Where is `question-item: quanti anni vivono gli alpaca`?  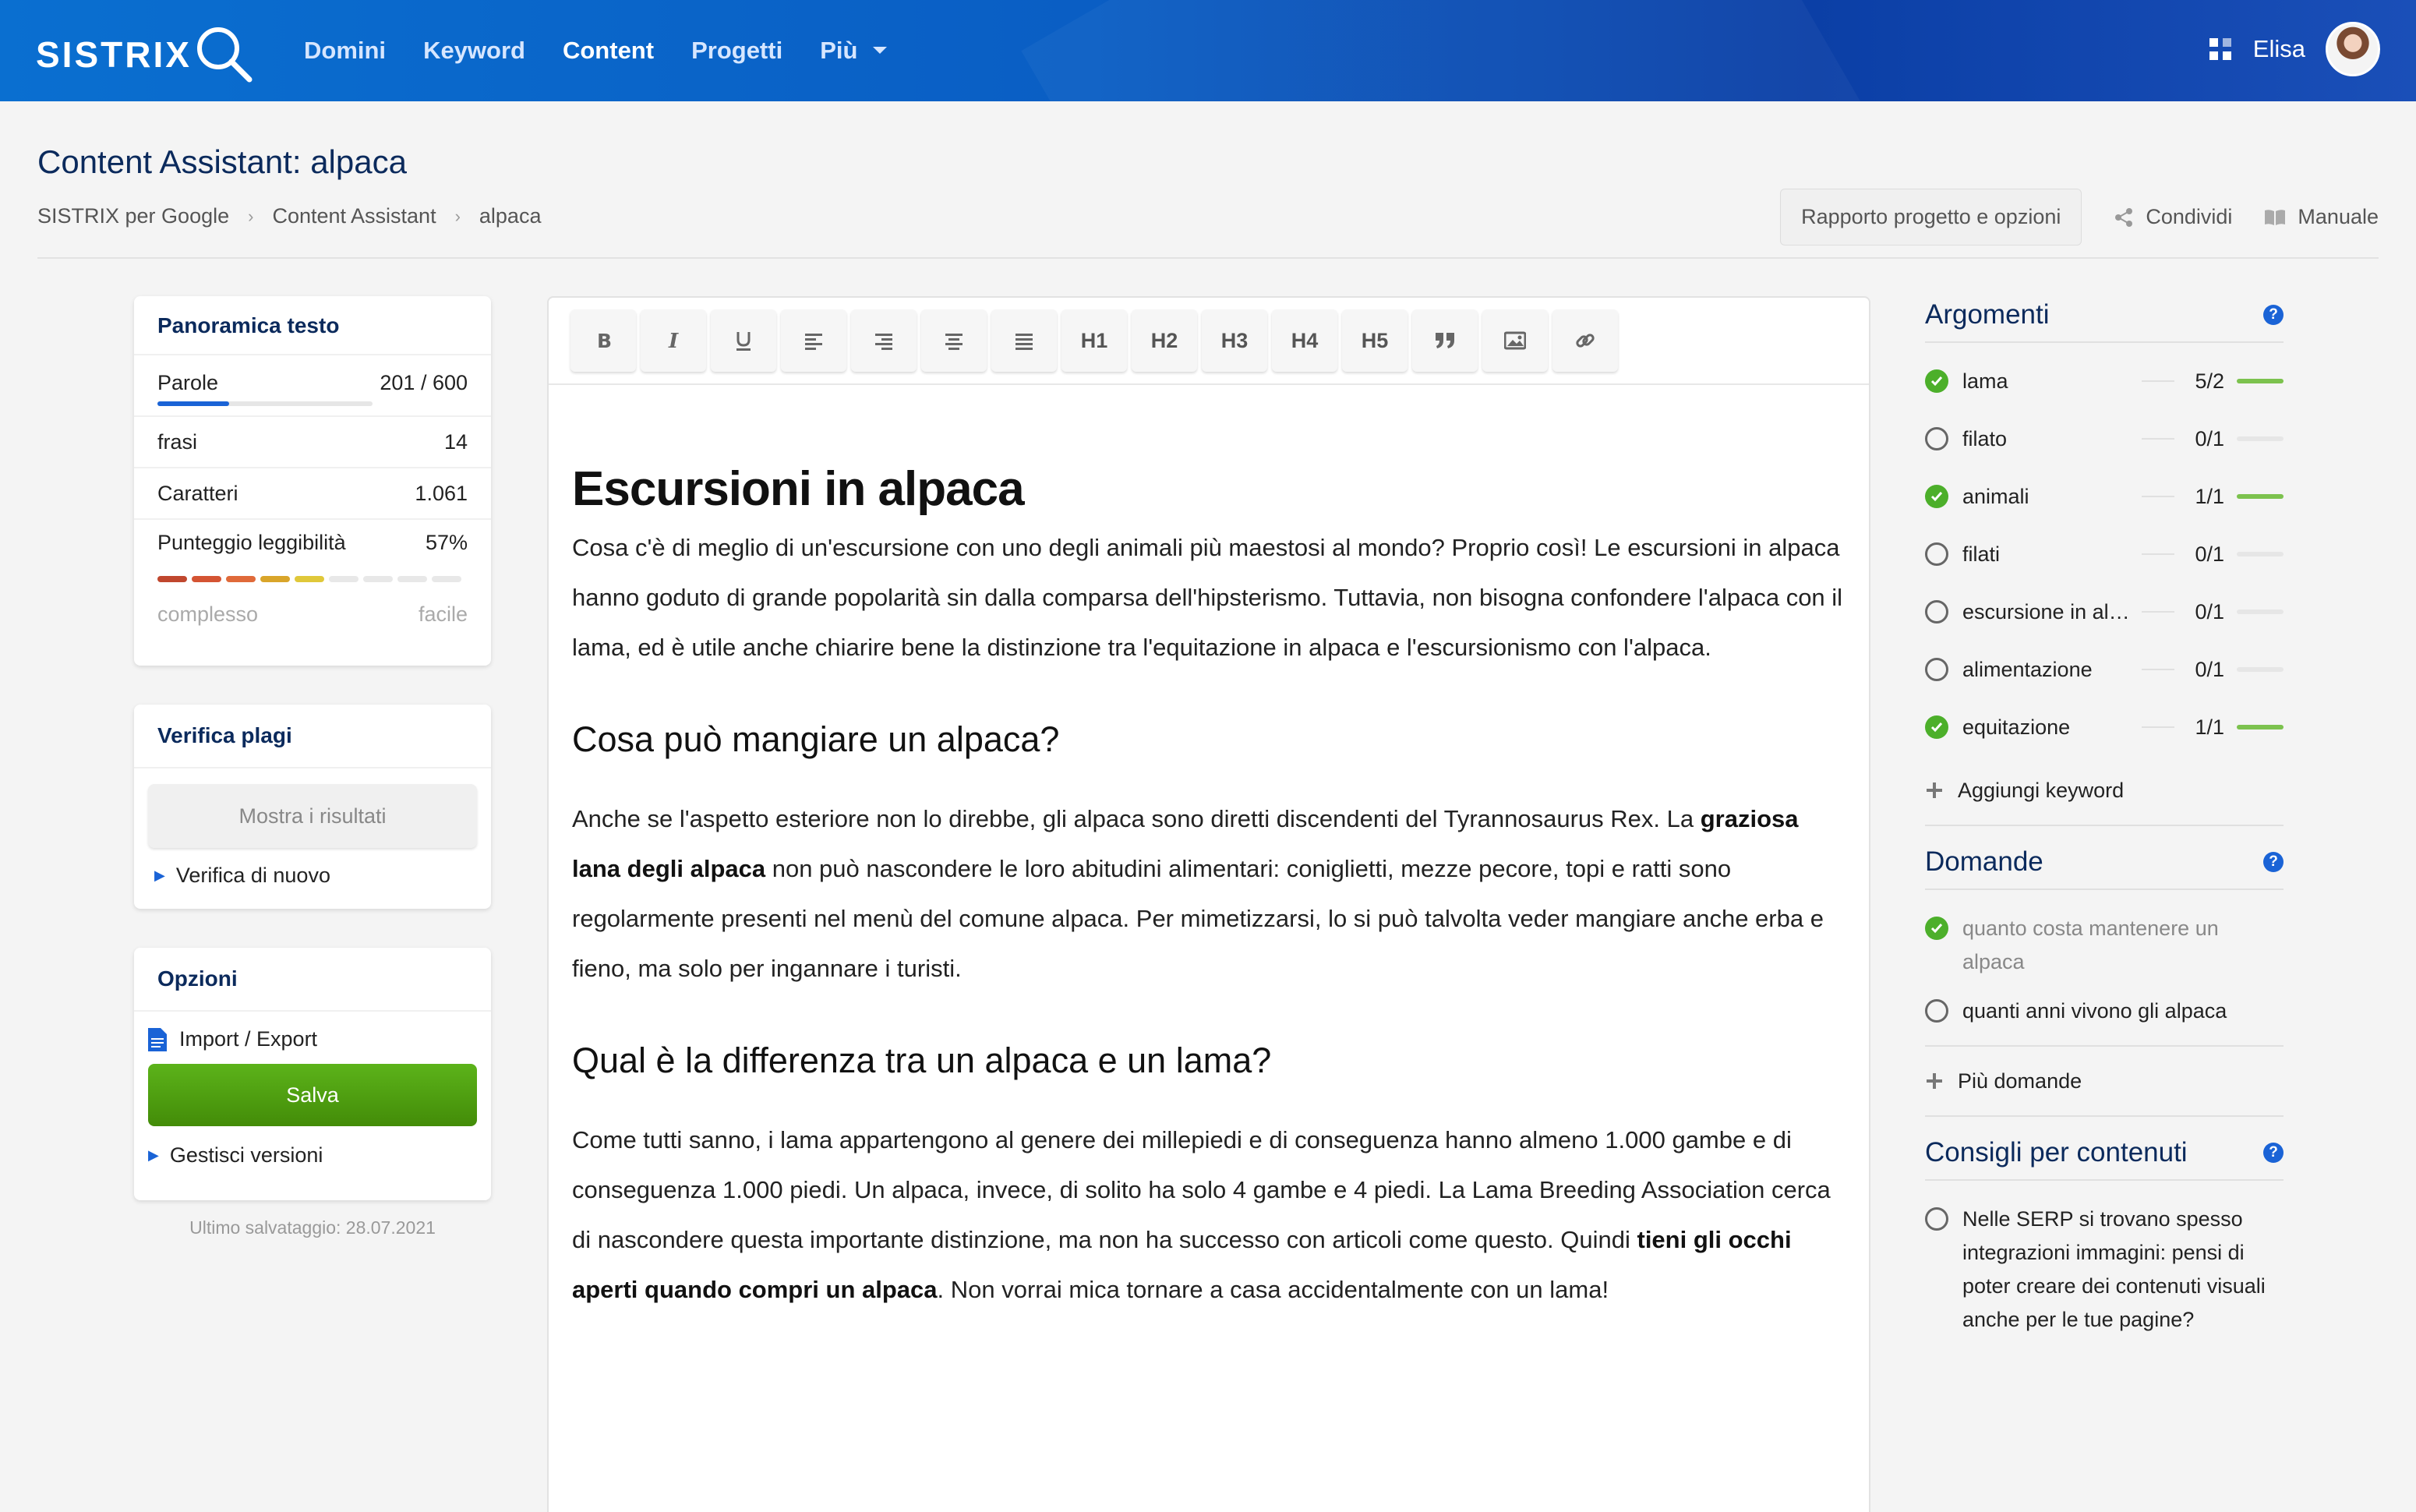
question-item: quanti anni vivono gli alpaca is located at coordinates (2104, 1011).